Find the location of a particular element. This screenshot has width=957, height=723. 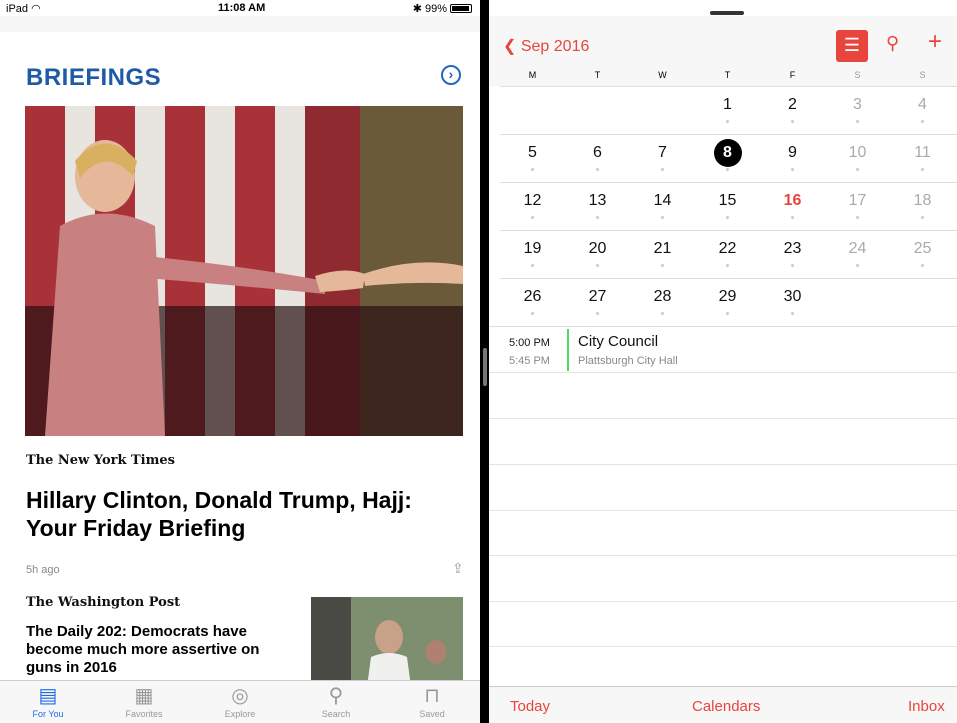

day-number: 4 is located at coordinates (922, 104).